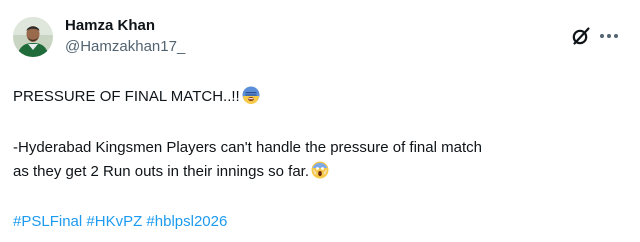  What do you see at coordinates (125, 26) in the screenshot?
I see `author-display-name: Hamza Khan` at bounding box center [125, 26].